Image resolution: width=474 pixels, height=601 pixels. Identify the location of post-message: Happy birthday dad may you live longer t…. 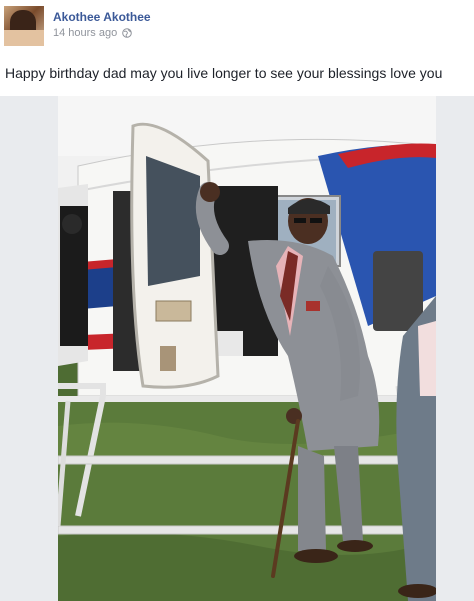
(224, 73).